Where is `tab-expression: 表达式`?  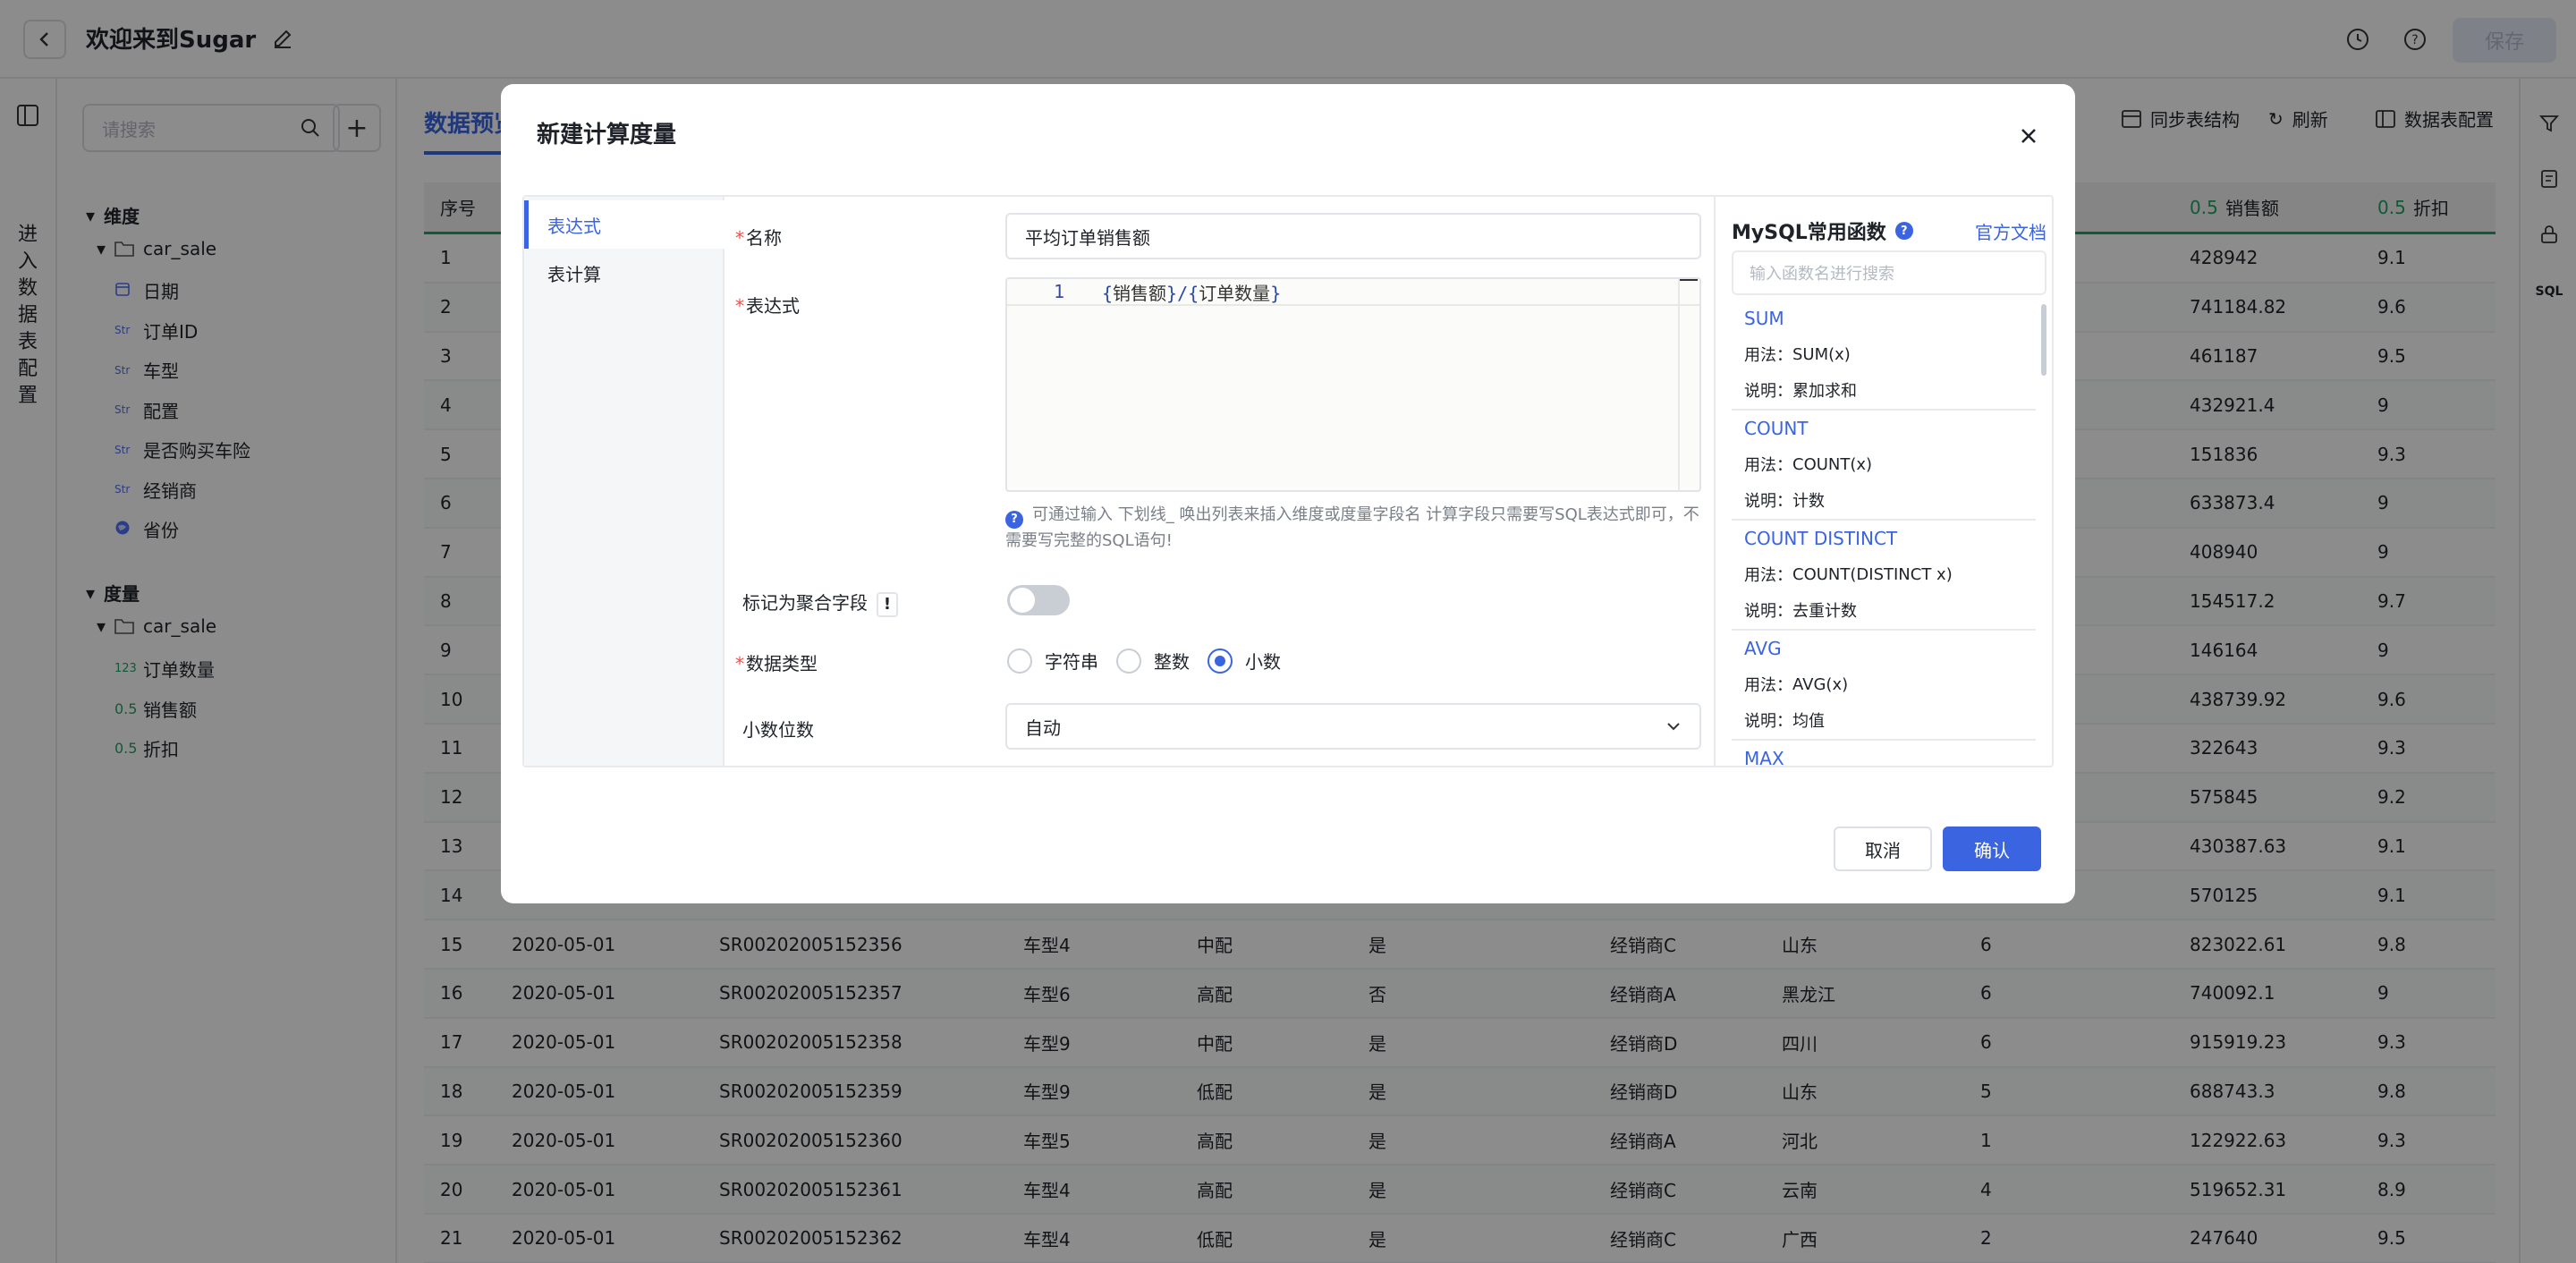
tab-expression: 表达式 is located at coordinates (624, 224).